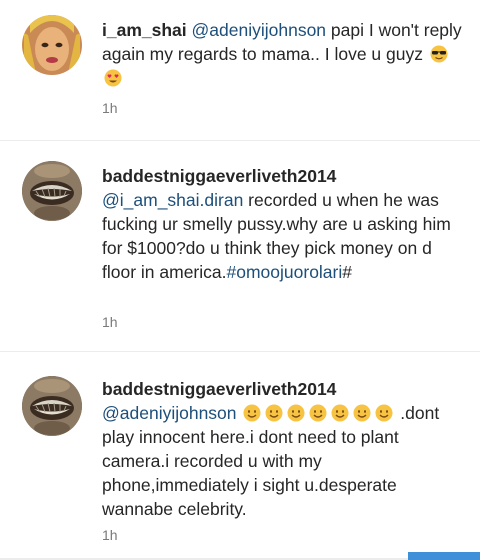  Describe the element at coordinates (285, 272) in the screenshot. I see `comment-hashtag: #omoojuorolari` at that location.